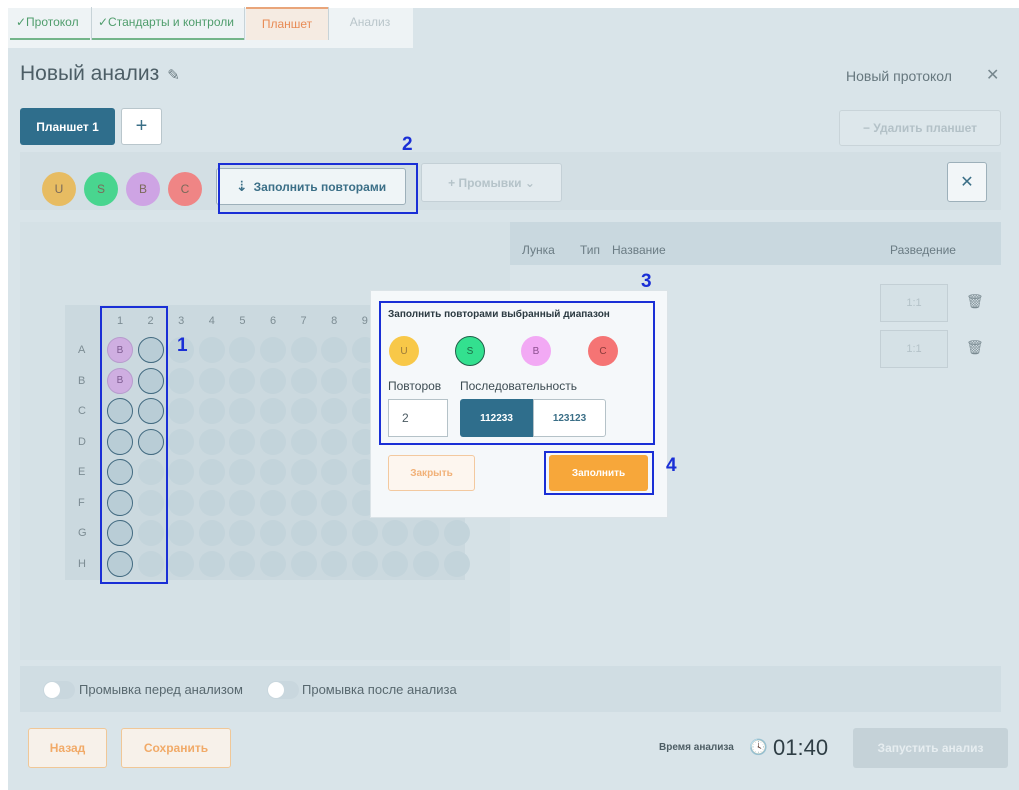 This screenshot has height=790, width=1019. Describe the element at coordinates (141, 126) in the screenshot. I see `add-plate-button: +` at that location.